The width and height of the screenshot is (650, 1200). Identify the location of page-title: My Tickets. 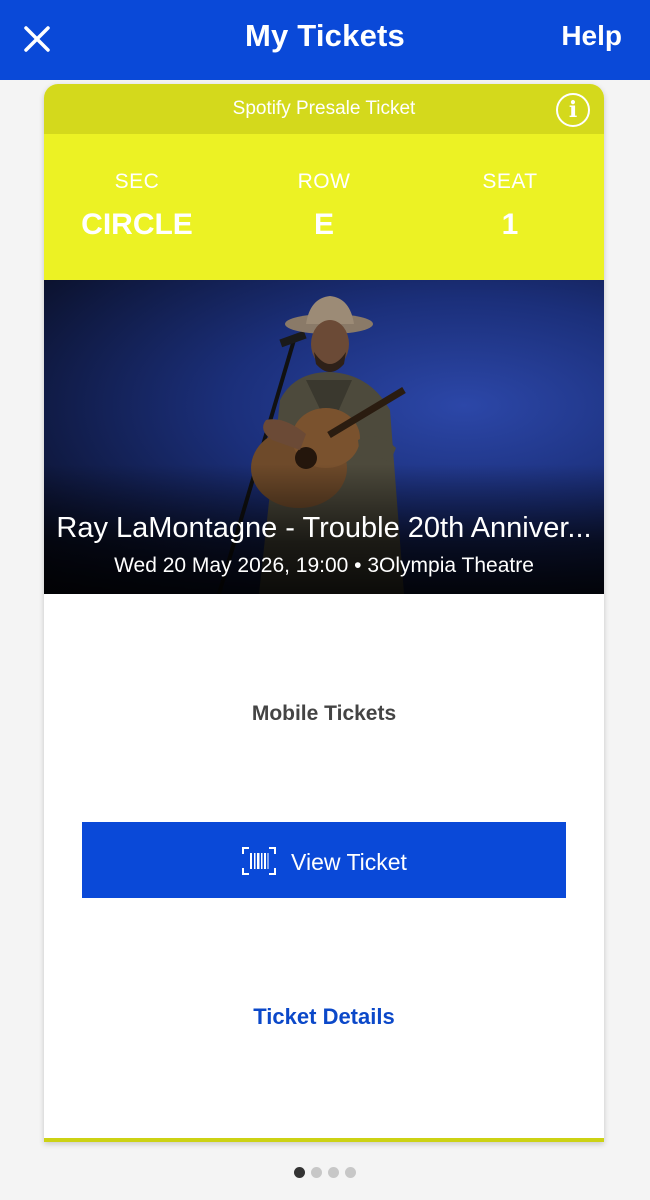
(325, 35).